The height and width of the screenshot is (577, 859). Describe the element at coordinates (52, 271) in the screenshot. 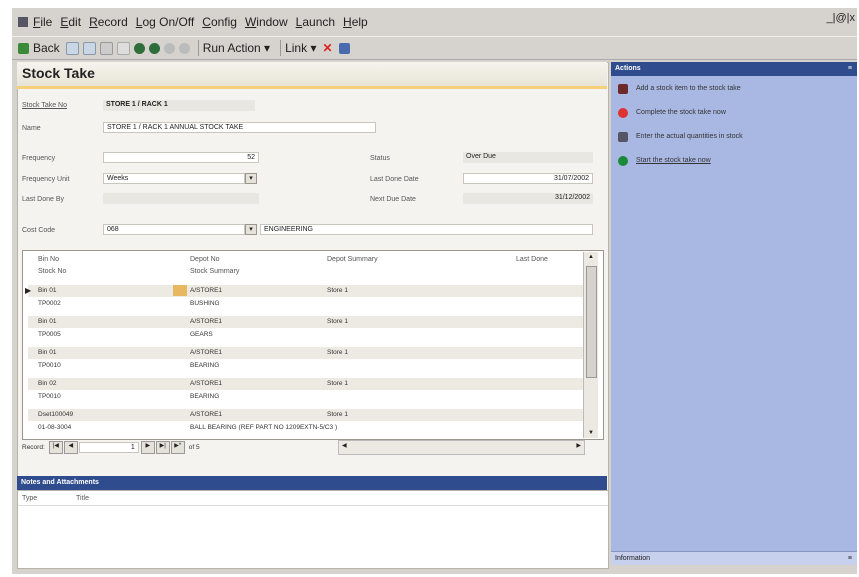

I see `col-header-stock-no: Stock No` at that location.